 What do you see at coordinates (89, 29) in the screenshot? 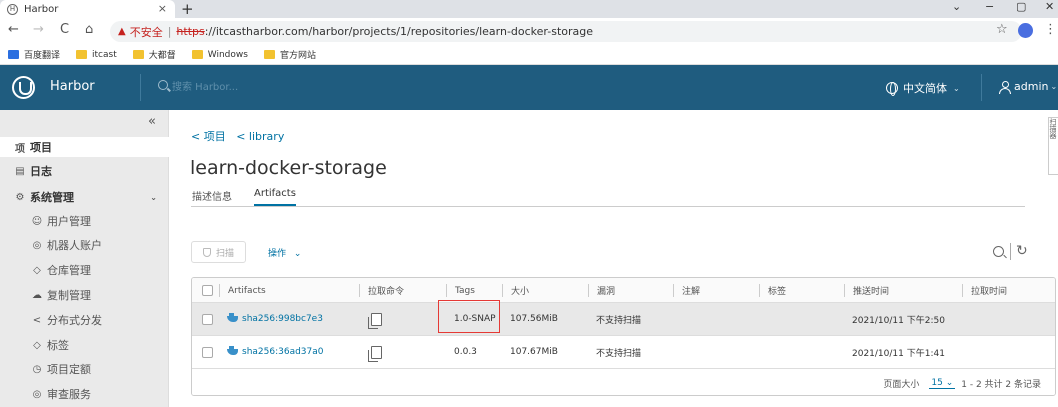
I see `home-button: ⌂` at bounding box center [89, 29].